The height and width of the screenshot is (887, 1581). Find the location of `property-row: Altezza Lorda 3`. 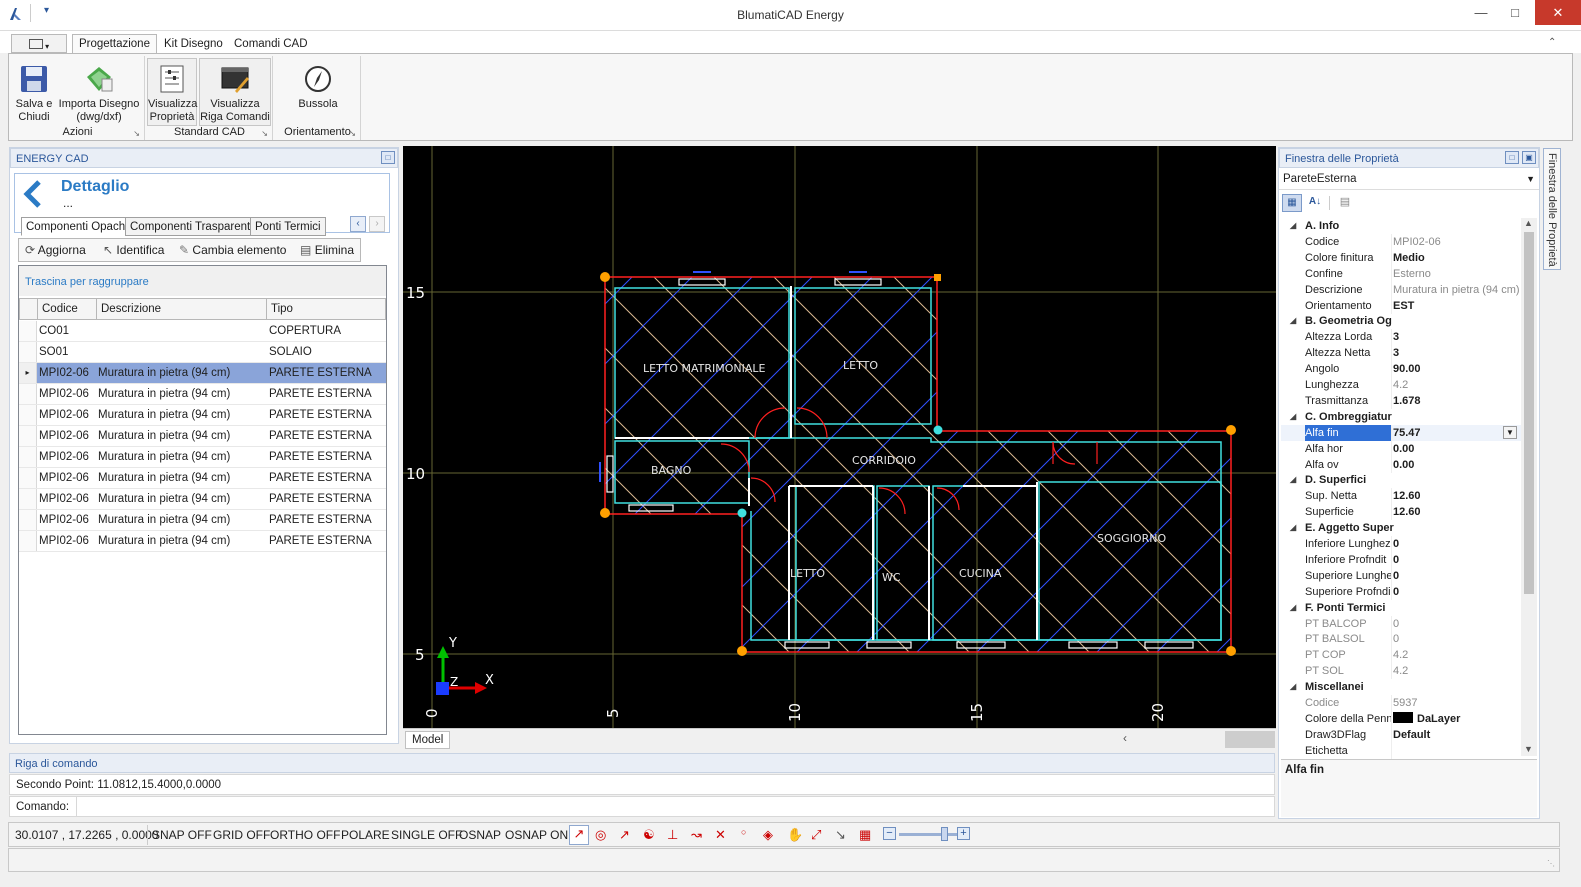

property-row: Altezza Lorda 3 is located at coordinates (1401, 337).